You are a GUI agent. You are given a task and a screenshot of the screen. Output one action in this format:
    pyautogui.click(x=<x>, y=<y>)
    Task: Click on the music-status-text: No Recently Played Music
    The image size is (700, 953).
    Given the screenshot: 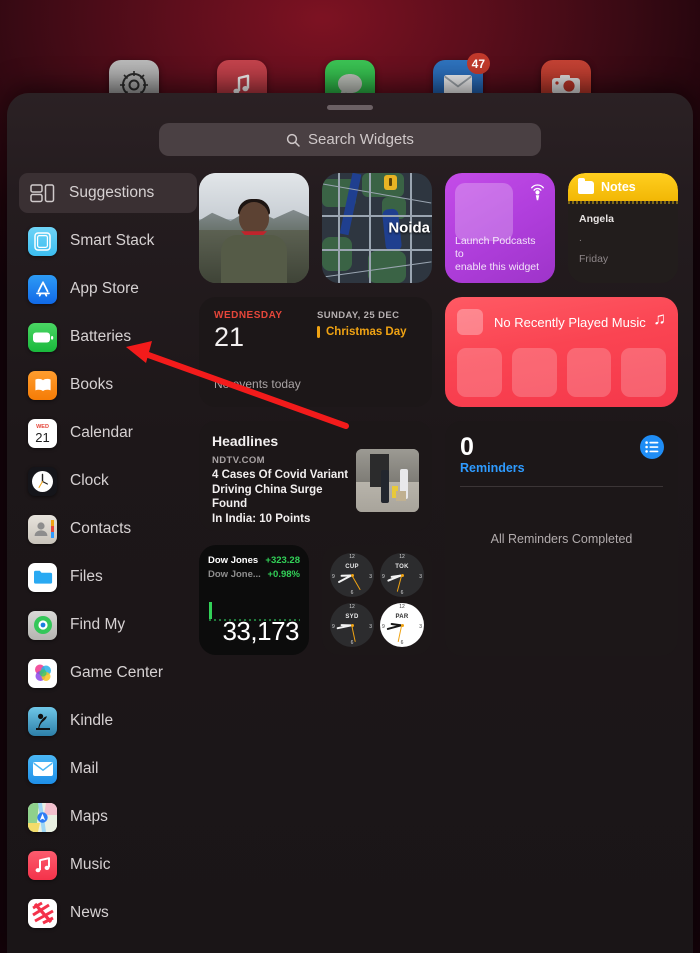 What is the action you would take?
    pyautogui.click(x=570, y=322)
    